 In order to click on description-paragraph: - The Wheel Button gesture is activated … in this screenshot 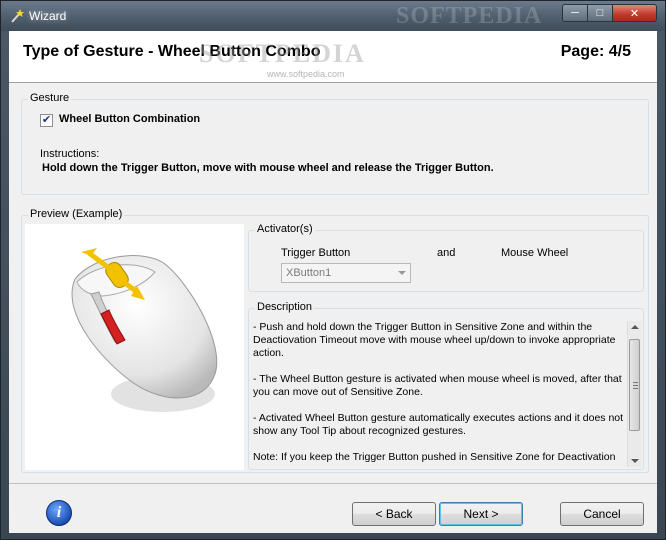, I will do `click(437, 385)`.